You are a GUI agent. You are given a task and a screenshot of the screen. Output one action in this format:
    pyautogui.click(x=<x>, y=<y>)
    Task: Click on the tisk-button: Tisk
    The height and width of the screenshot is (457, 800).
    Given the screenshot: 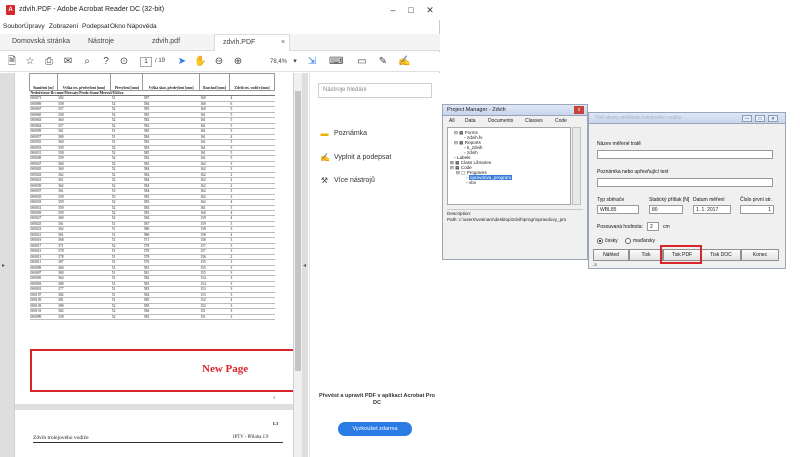 What is the action you would take?
    pyautogui.click(x=646, y=255)
    